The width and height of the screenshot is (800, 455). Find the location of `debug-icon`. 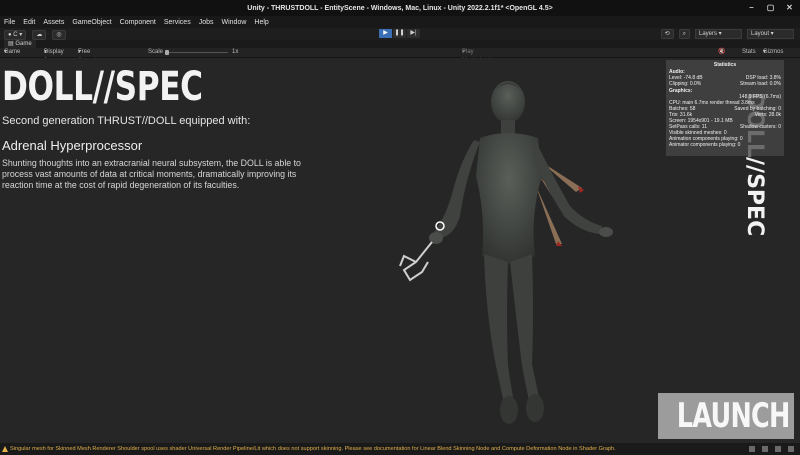

debug-icon is located at coordinates (778, 449).